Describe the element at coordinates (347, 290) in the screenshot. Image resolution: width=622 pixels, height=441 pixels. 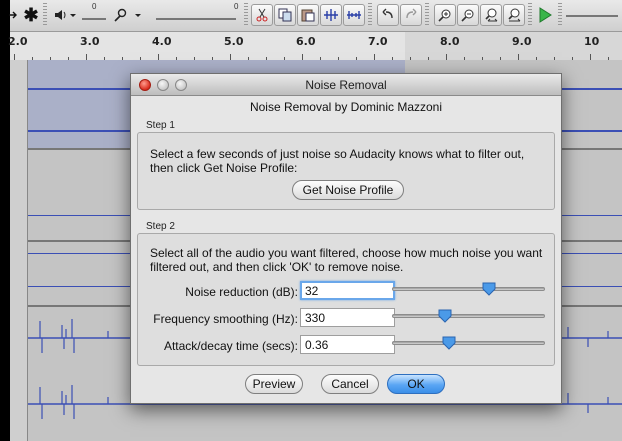
I see `noise-reduction-input: 32` at that location.